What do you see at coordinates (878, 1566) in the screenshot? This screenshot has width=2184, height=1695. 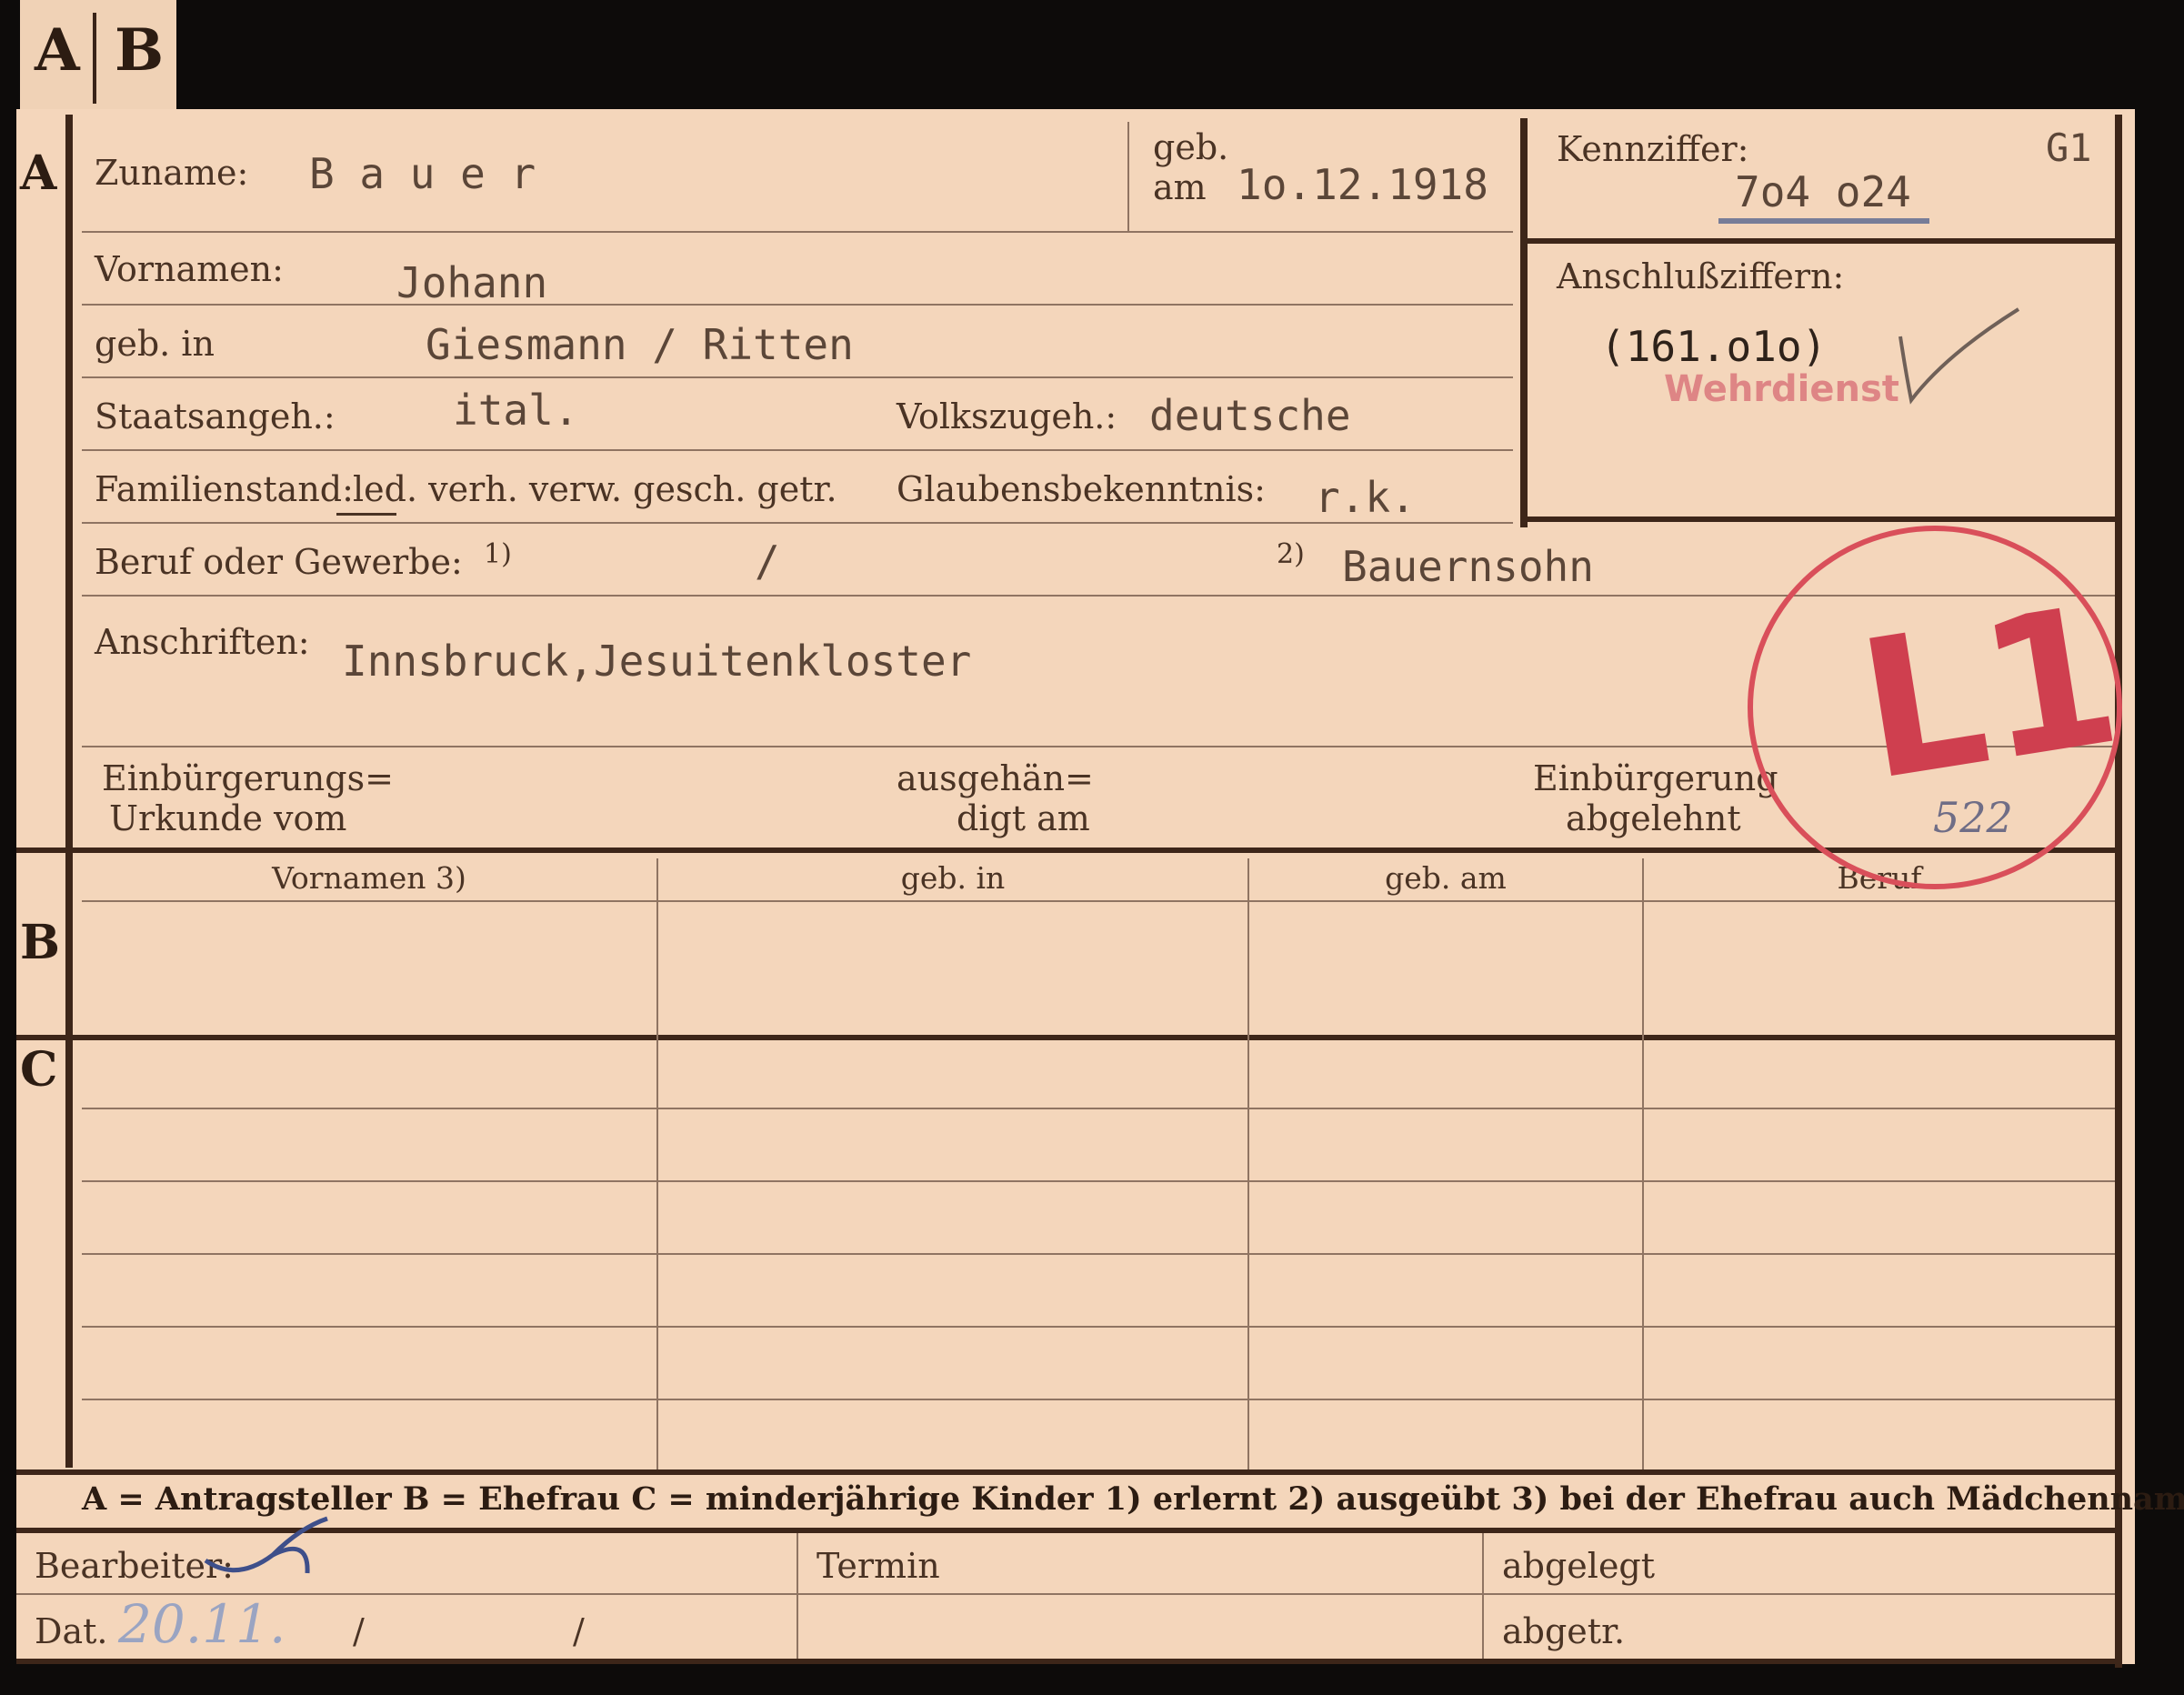 I see `termin-label: Termin` at bounding box center [878, 1566].